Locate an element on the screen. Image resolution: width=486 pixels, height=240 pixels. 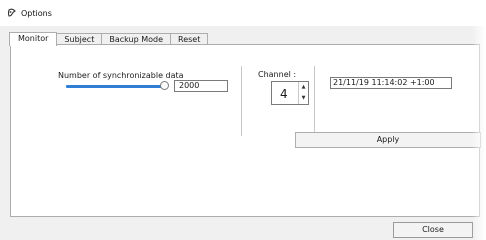
sync-data-slider is located at coordinates (117, 86).